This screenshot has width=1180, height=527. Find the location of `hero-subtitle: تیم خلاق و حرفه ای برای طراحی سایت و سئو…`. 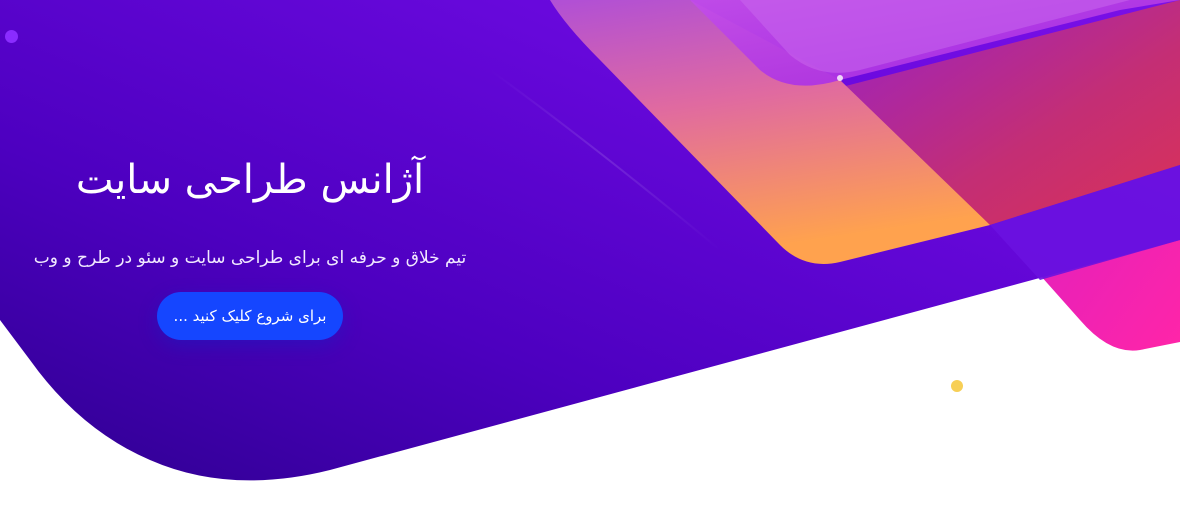

hero-subtitle: تیم خلاق و حرفه ای برای طراحی سایت و سئو… is located at coordinates (250, 258).